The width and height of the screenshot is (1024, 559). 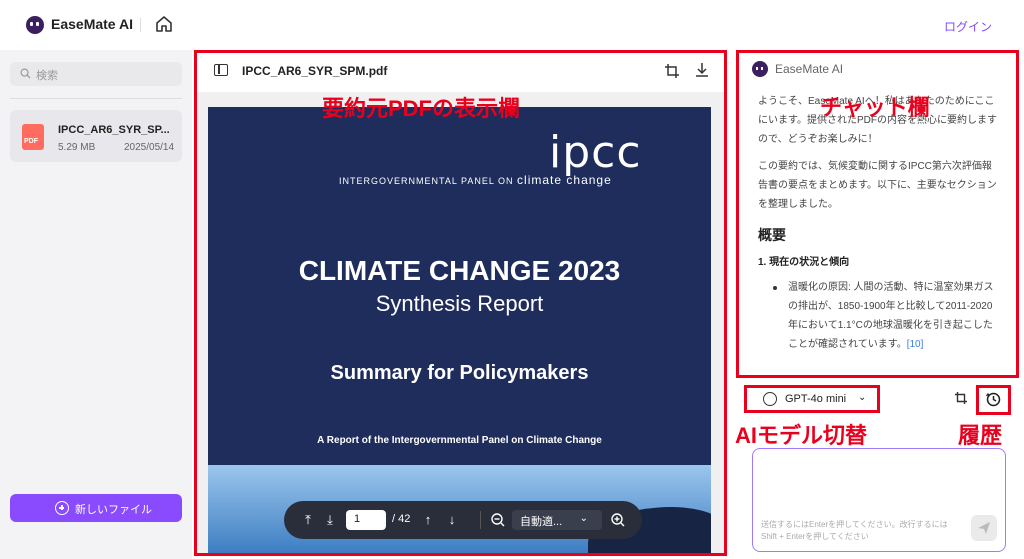 I want to click on home-icon, so click(x=164, y=24).